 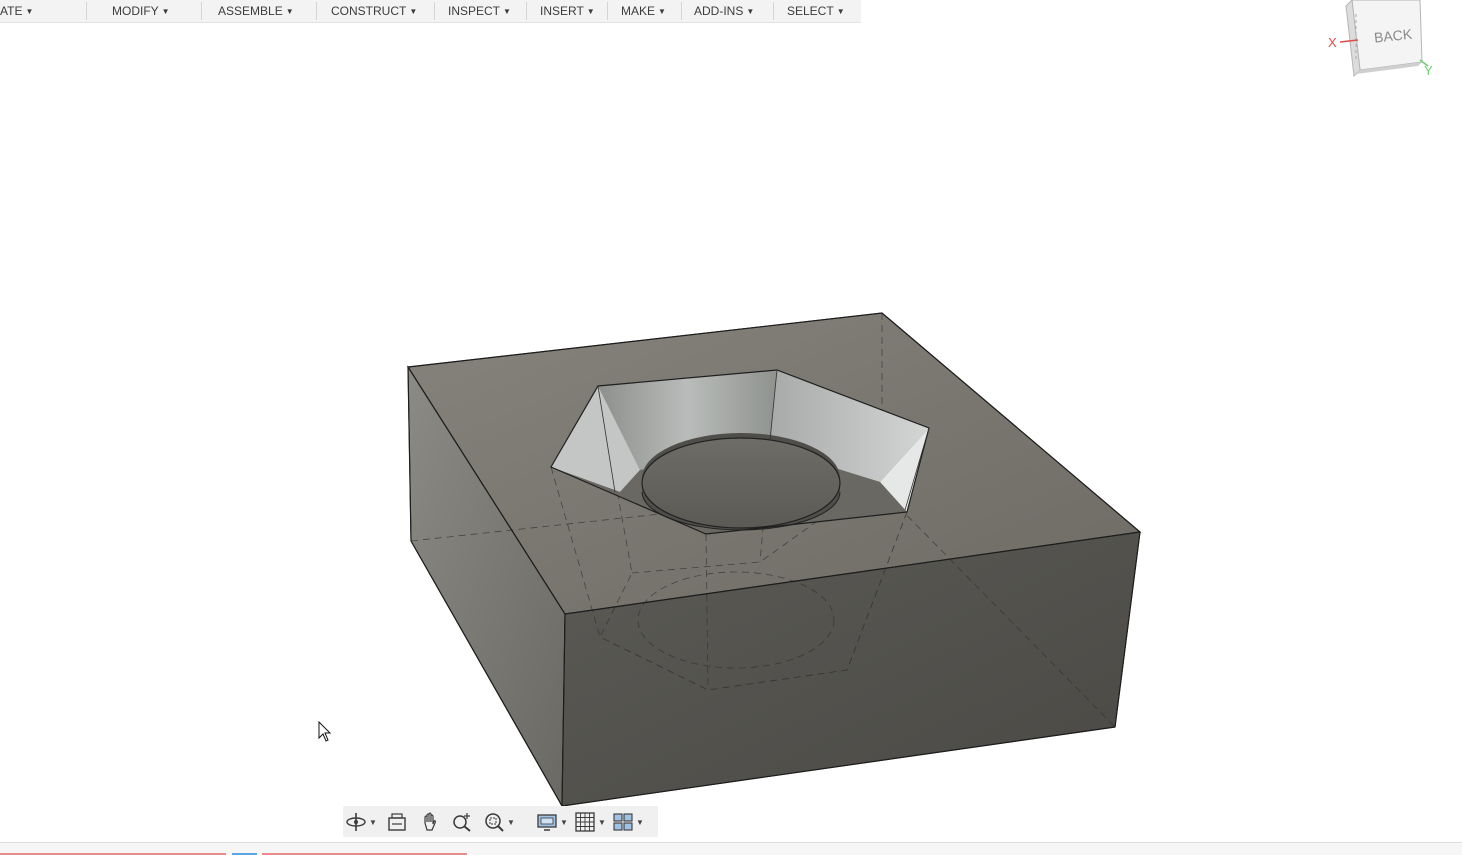 I want to click on status-bar, so click(x=731, y=848).